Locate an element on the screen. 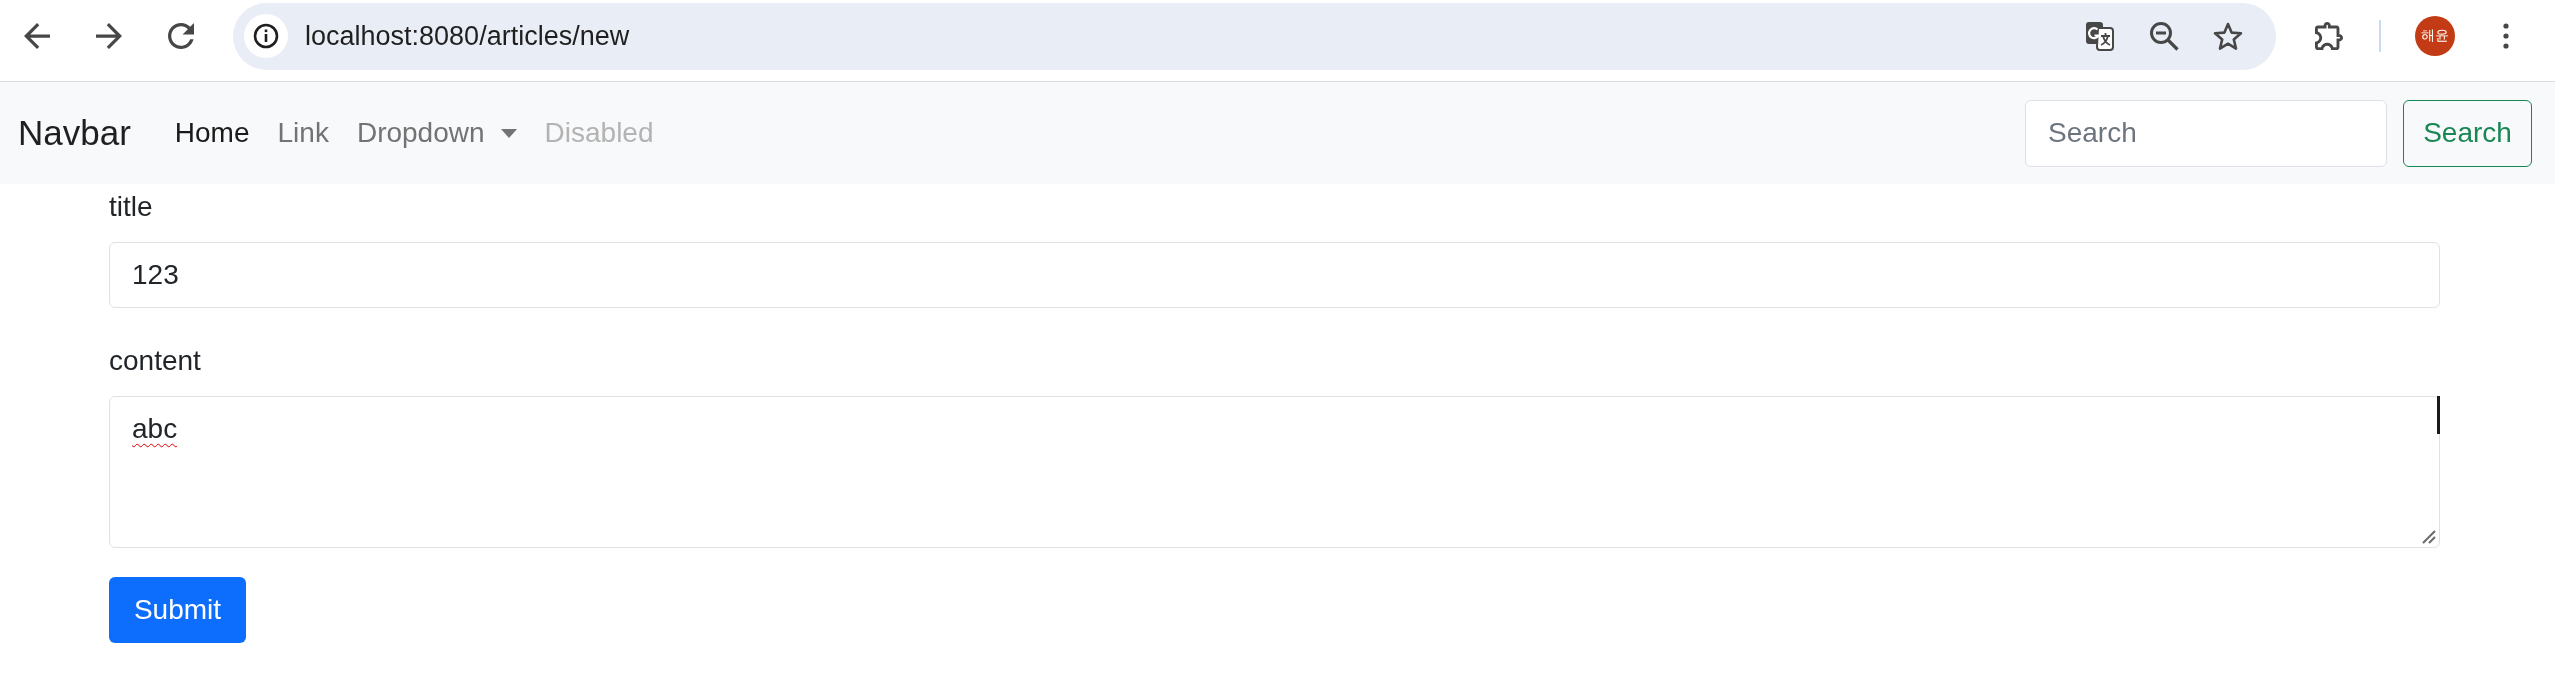  reload-icon is located at coordinates (181, 36).